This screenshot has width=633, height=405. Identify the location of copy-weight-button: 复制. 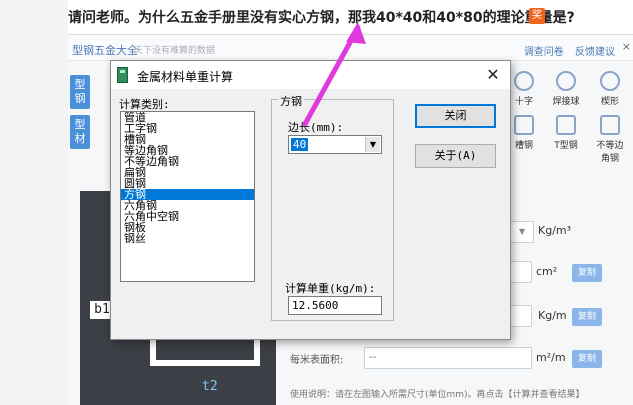
(587, 317).